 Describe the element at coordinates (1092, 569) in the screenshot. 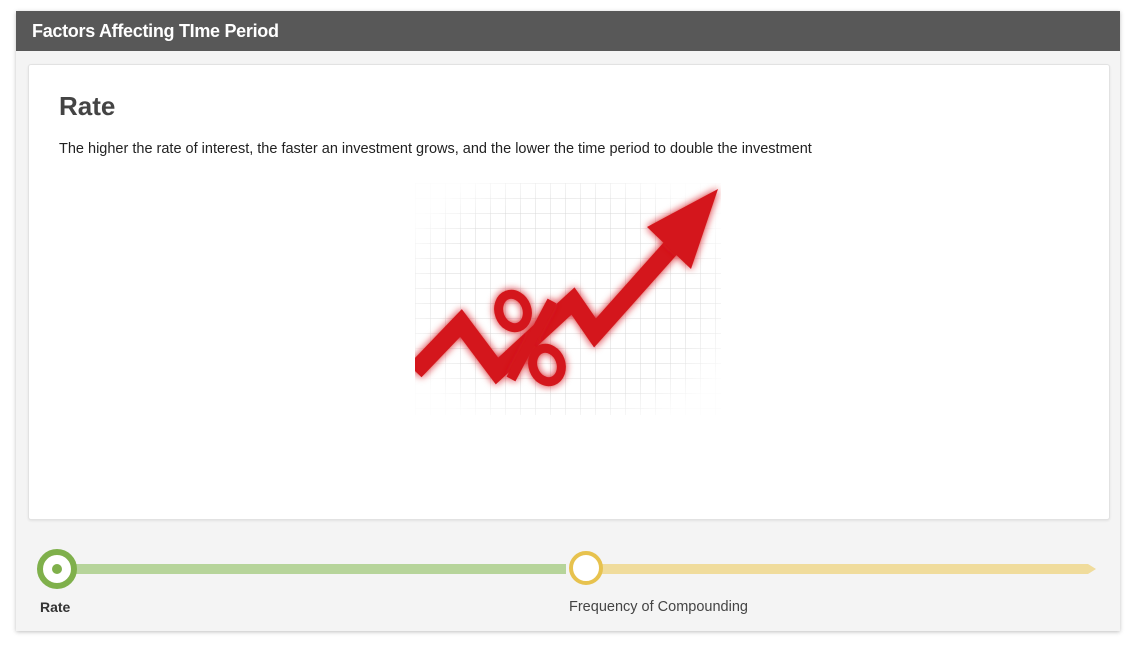

I see `timeline-arrow-icon` at that location.